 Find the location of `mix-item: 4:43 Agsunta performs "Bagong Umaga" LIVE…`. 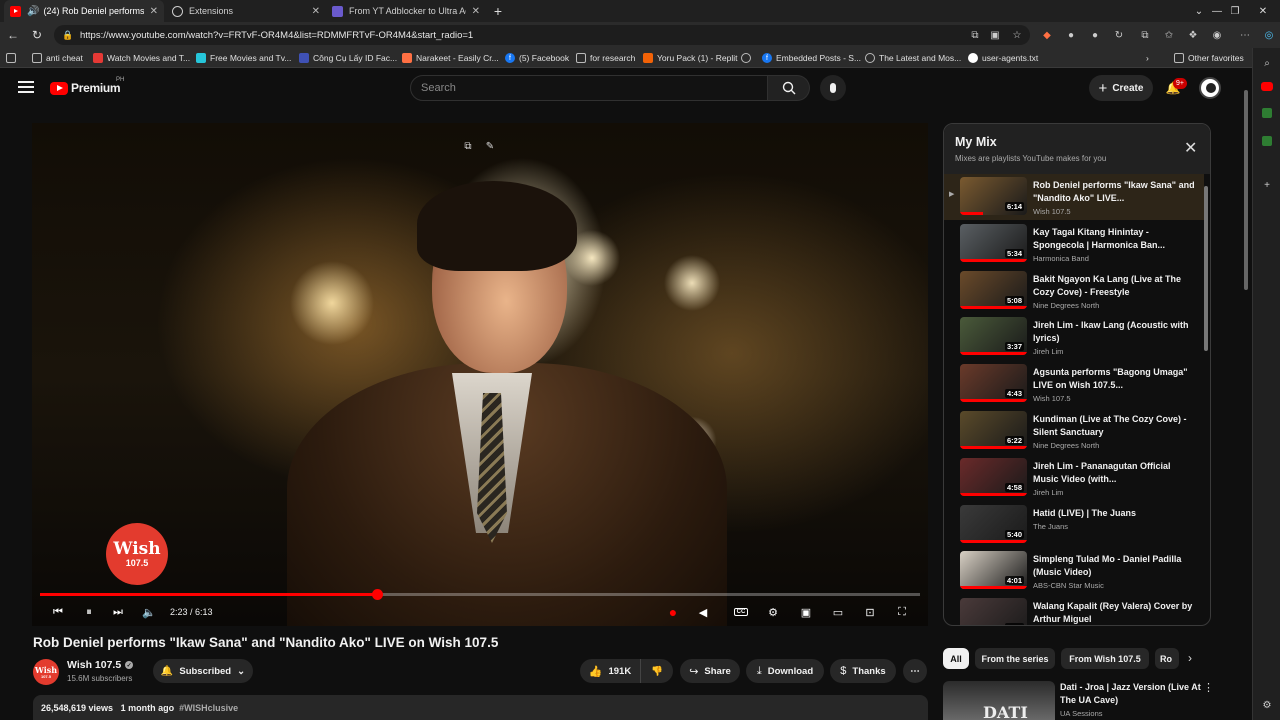

mix-item: 4:43 Agsunta performs "Bagong Umaga" LIVE… is located at coordinates (1074, 384).